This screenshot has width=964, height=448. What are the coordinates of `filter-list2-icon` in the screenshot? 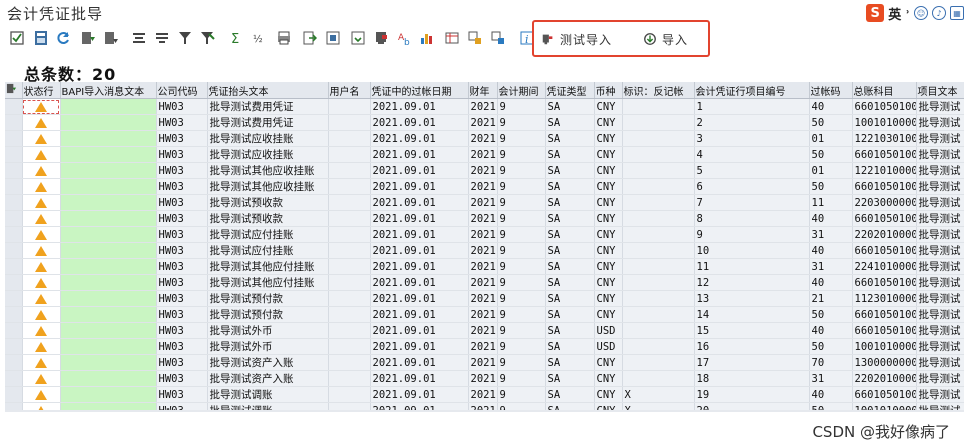 It's located at (111, 38).